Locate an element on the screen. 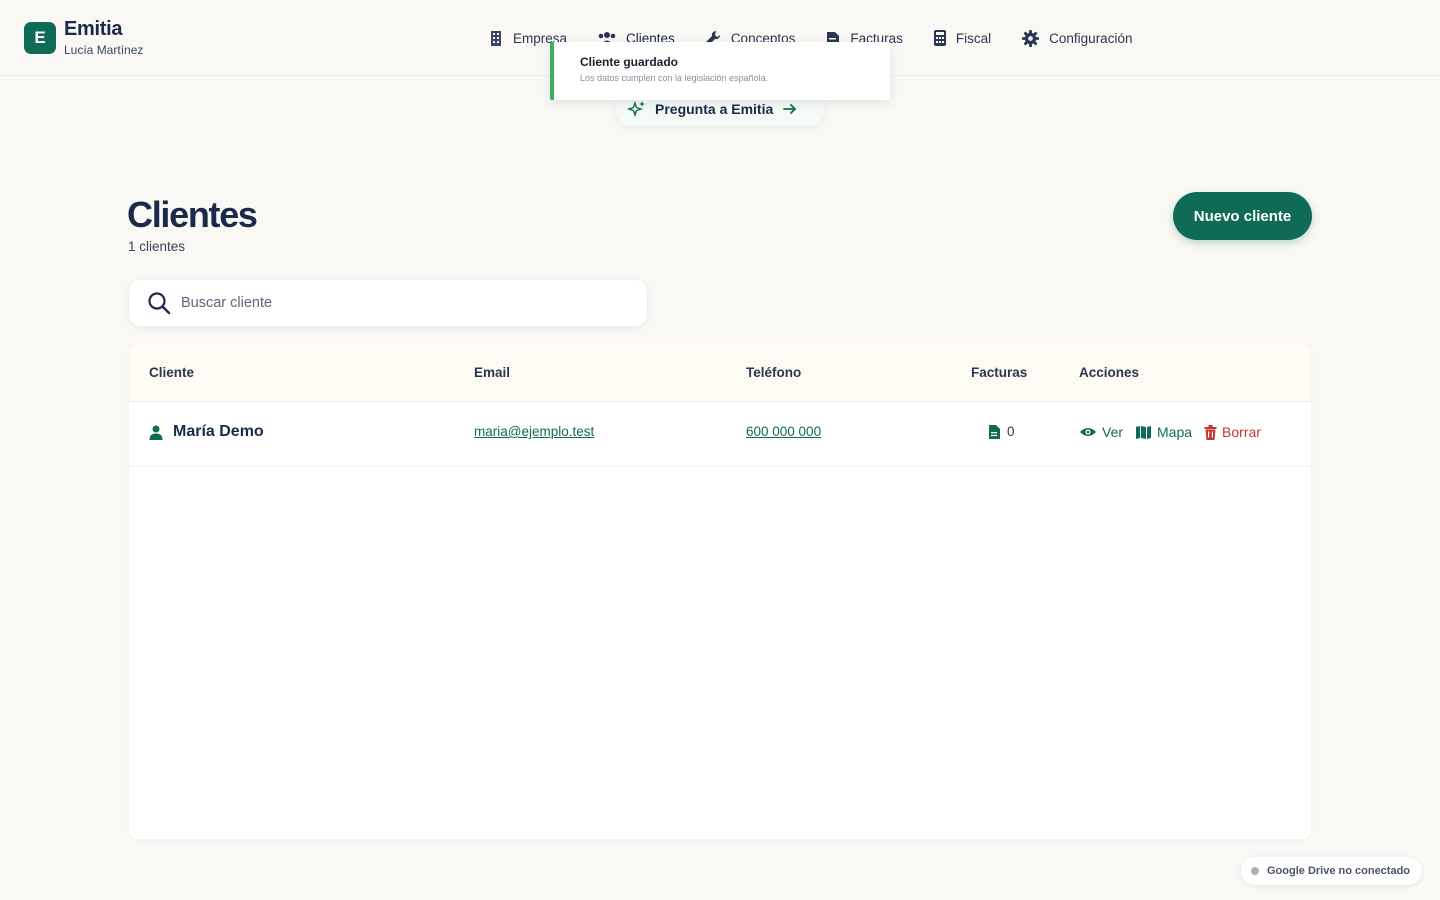 Image resolution: width=1440 pixels, height=900 pixels. brand: E Emitia Lucía Martínez is located at coordinates (83, 37).